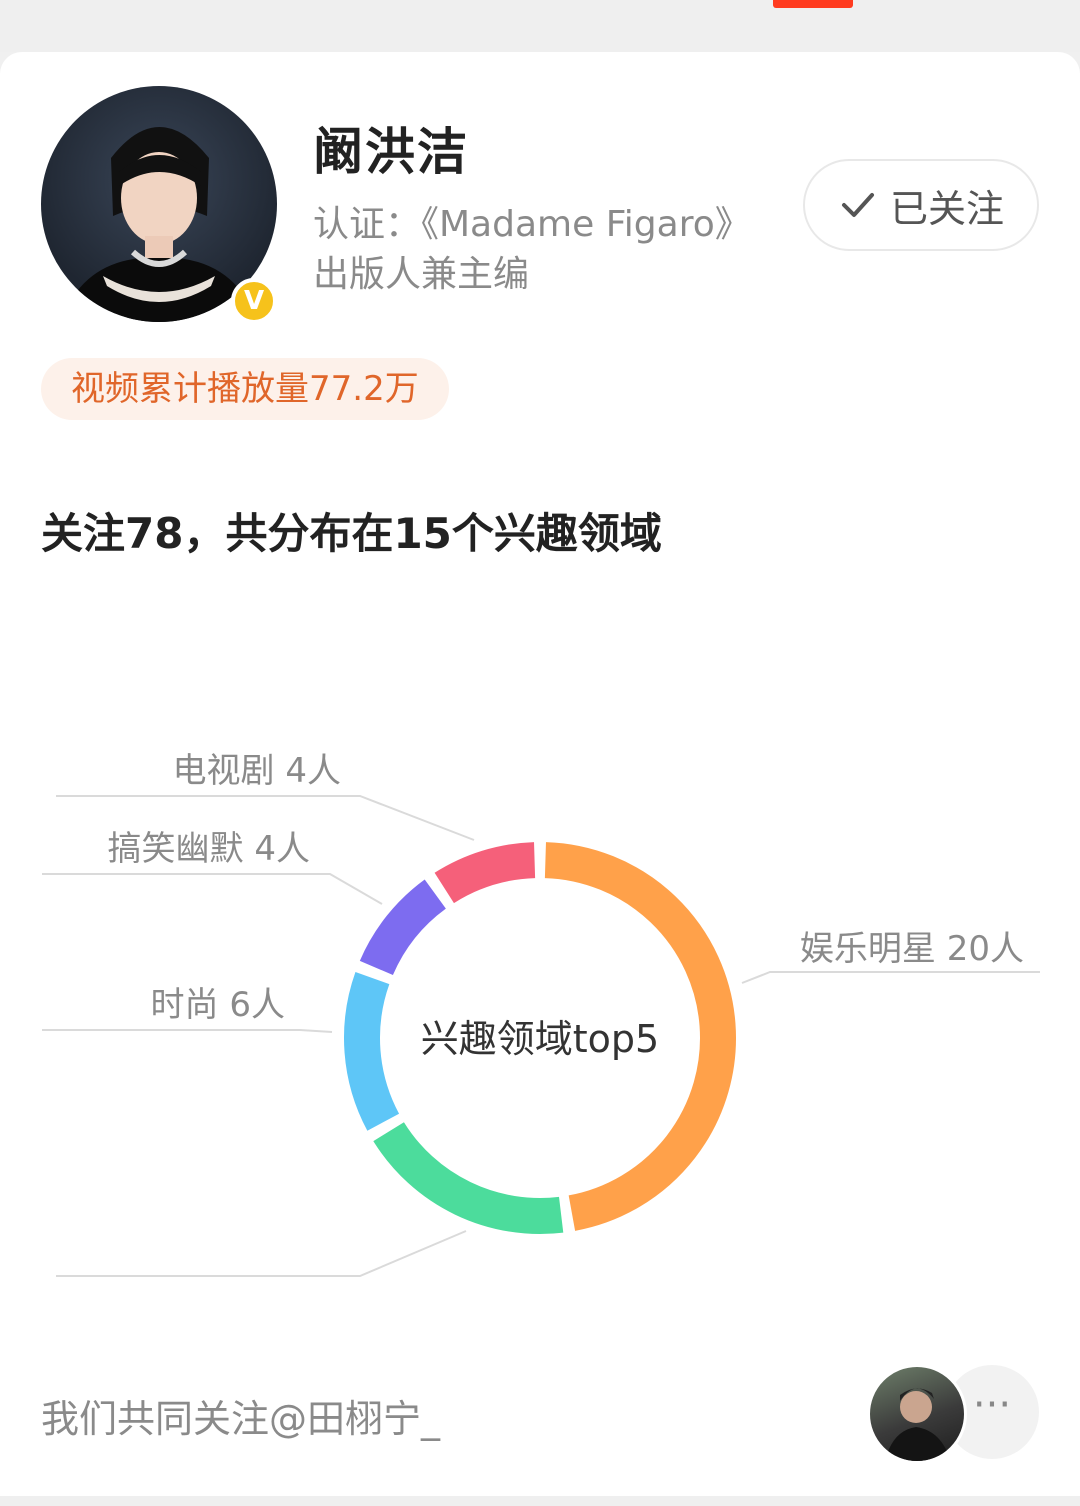 This screenshot has height=1506, width=1080. Describe the element at coordinates (532, 224) in the screenshot. I see `certification-line-1: 认证：《Madame Figaro》` at that location.